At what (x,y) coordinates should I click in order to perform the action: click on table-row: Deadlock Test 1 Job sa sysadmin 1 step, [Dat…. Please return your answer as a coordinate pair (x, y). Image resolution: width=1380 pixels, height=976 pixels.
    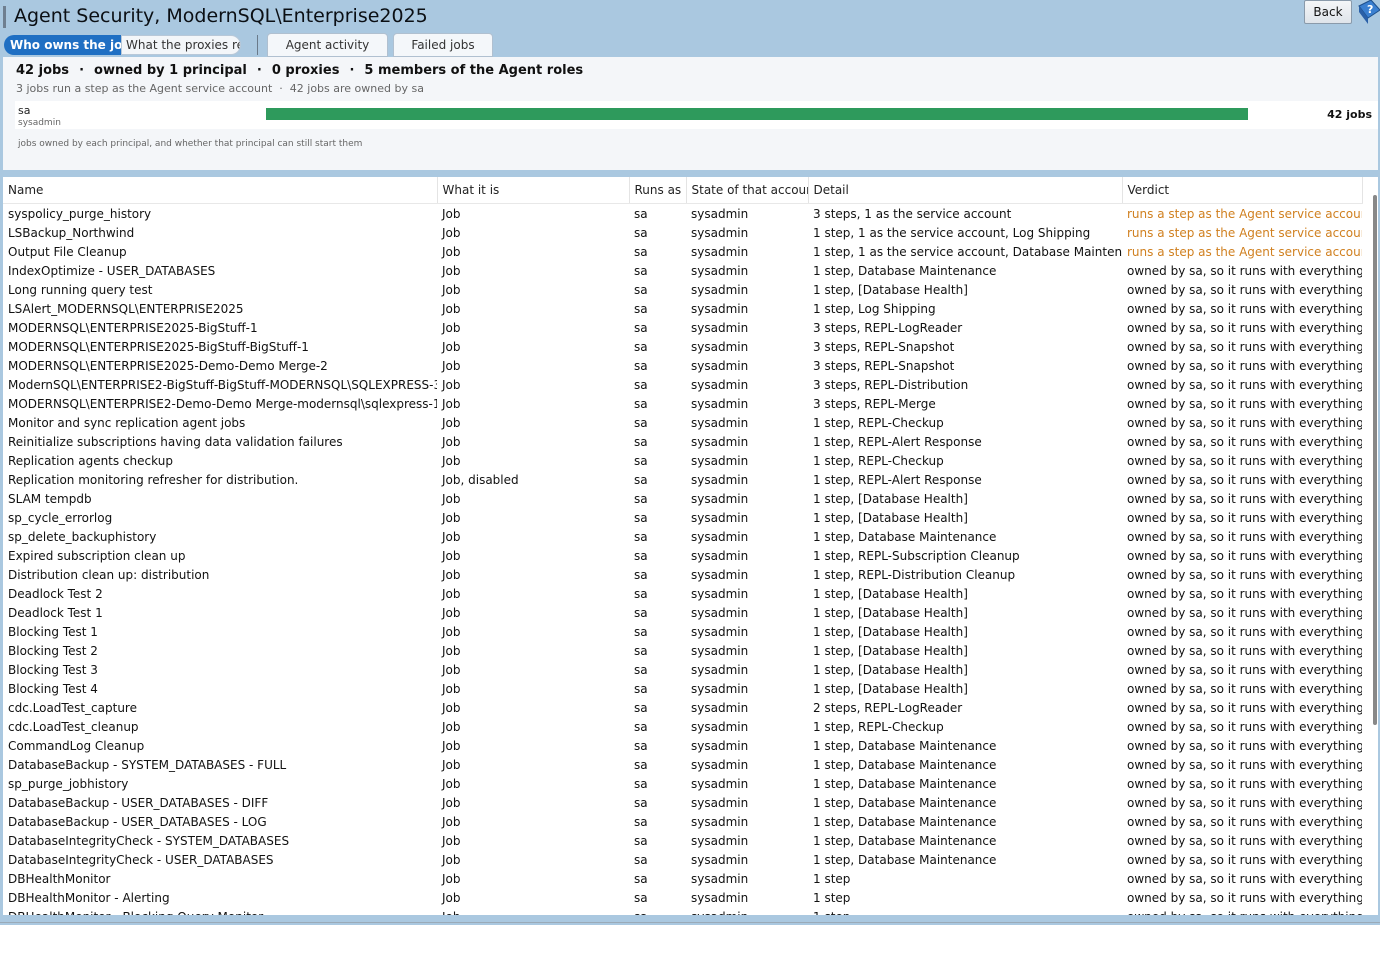
    Looking at the image, I should click on (682, 612).